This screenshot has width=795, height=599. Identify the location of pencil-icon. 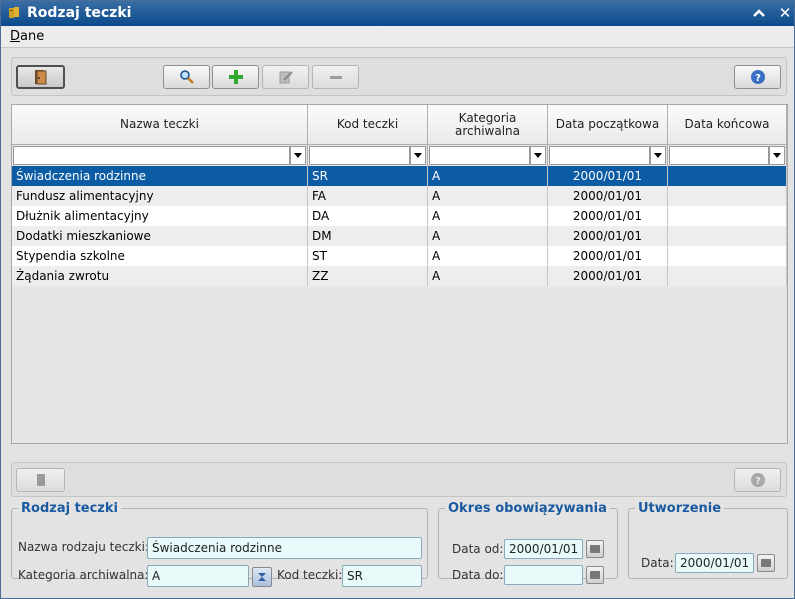
(286, 77).